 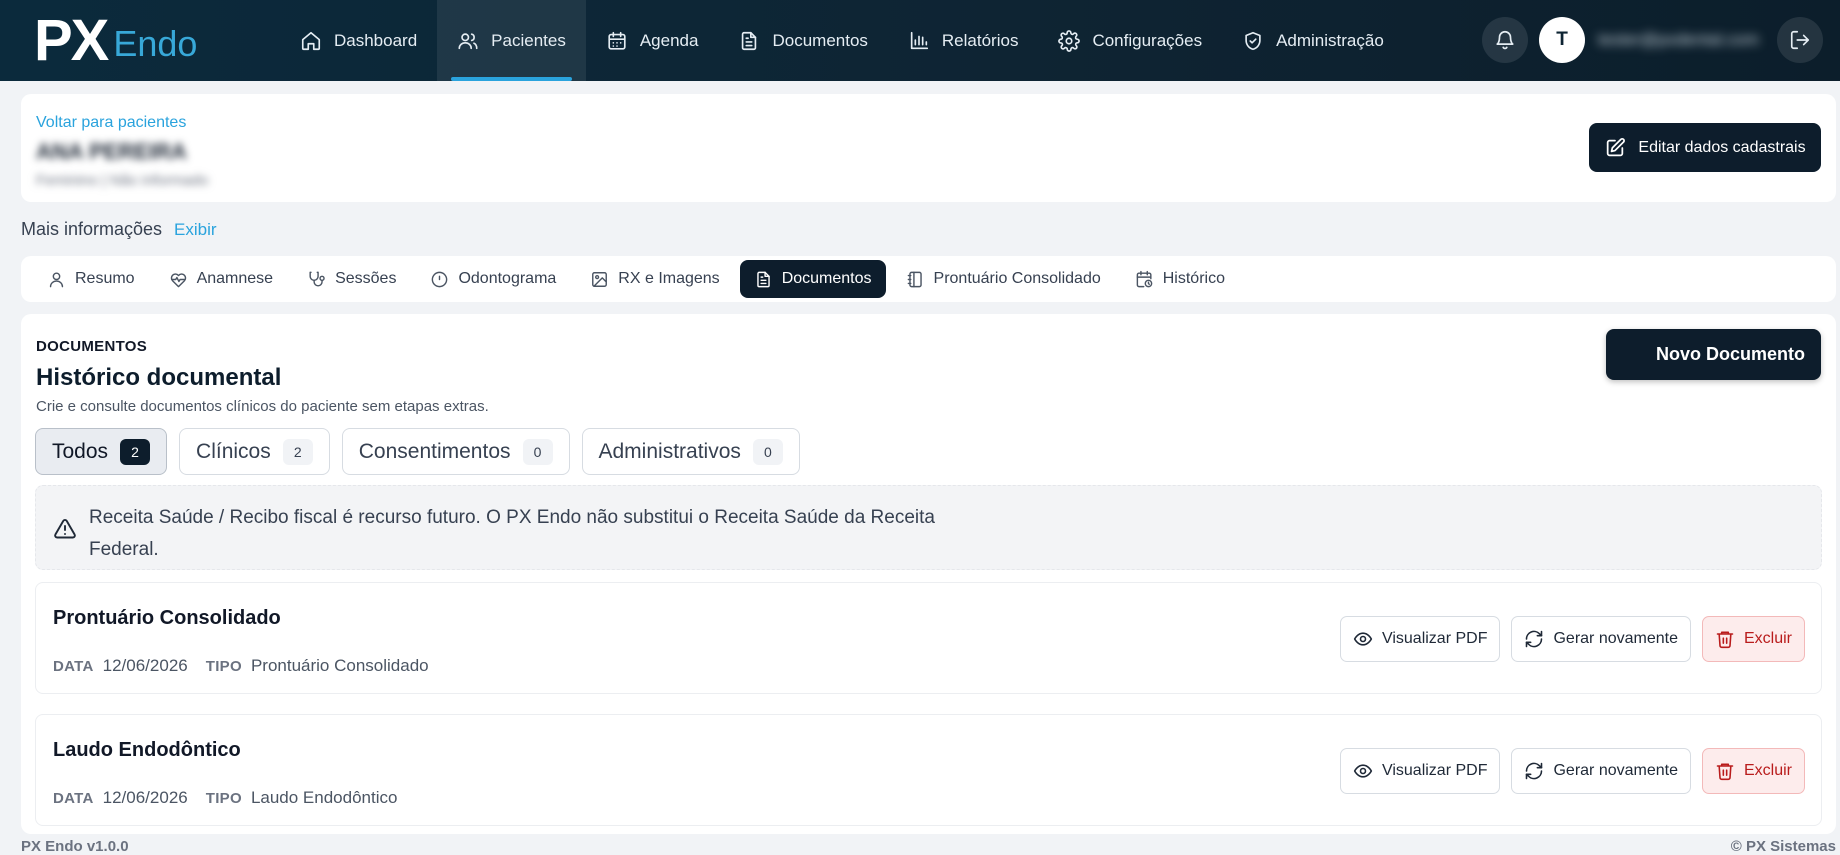 I want to click on filter-count-badge: 2, so click(x=135, y=451).